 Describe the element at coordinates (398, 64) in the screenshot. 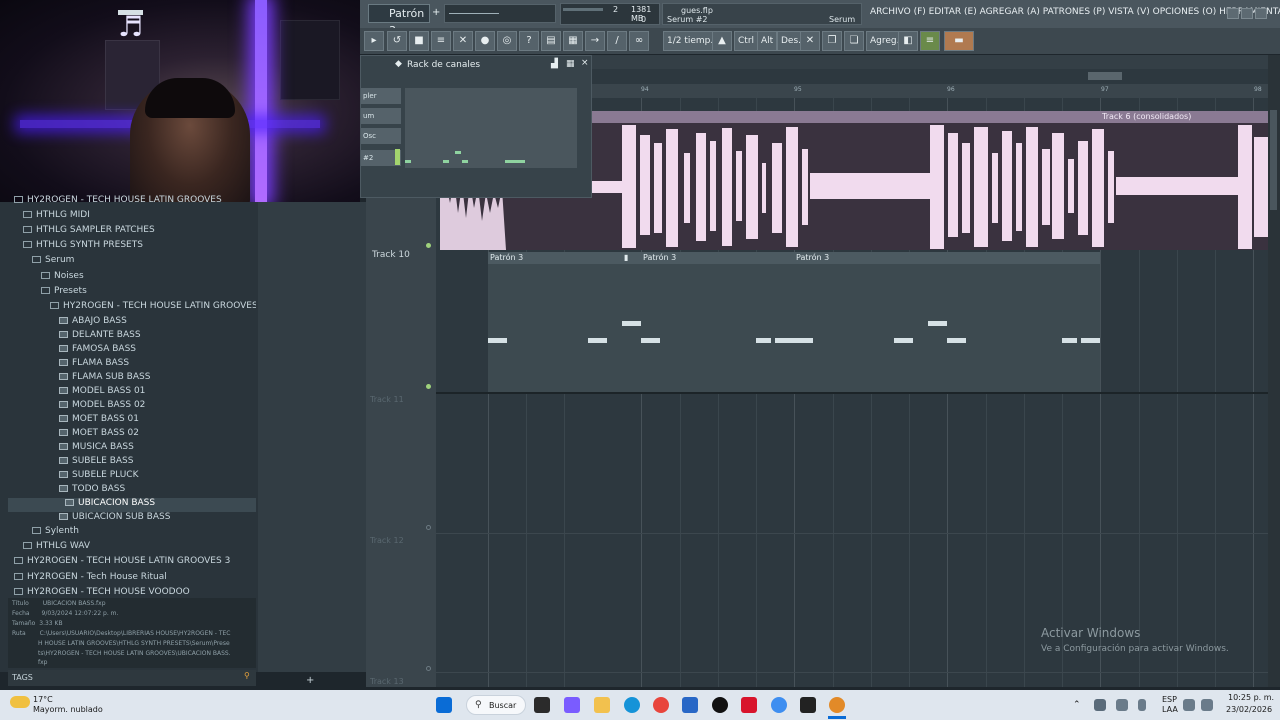

I see `rack-menu-icon: ◆` at that location.